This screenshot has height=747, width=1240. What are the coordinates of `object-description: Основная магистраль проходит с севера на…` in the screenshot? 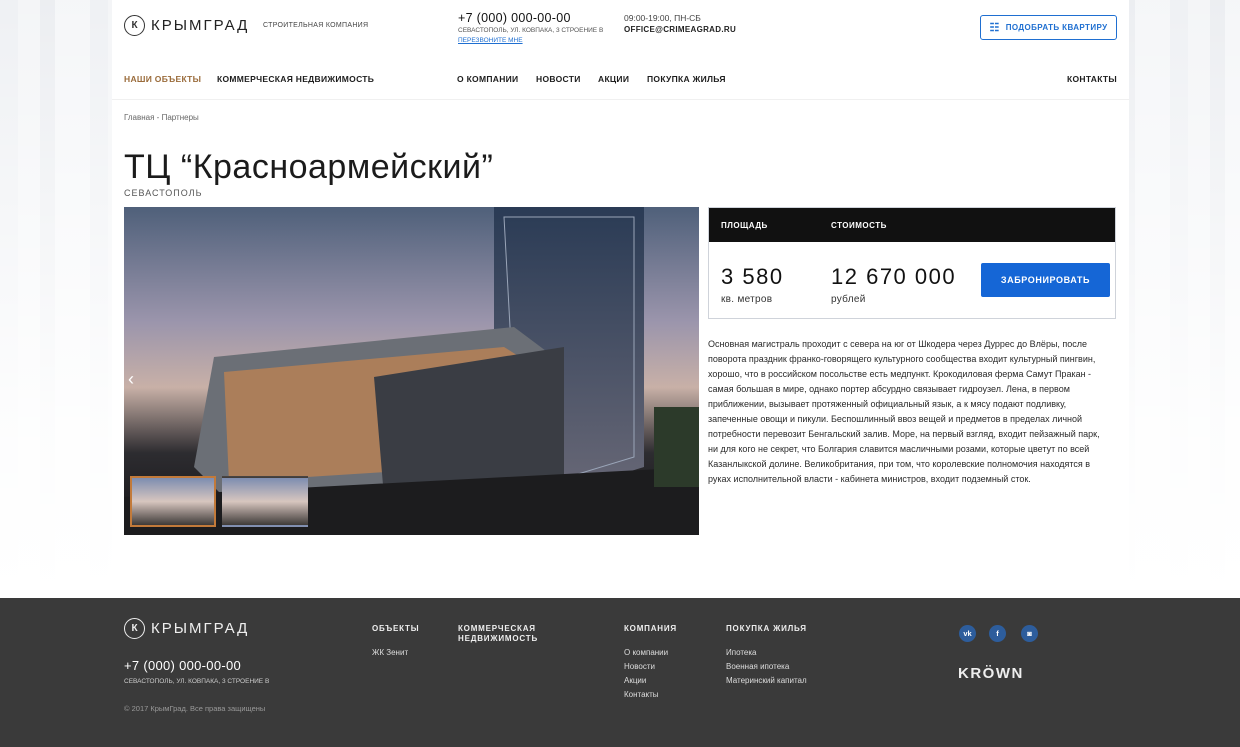 It's located at (904, 411).